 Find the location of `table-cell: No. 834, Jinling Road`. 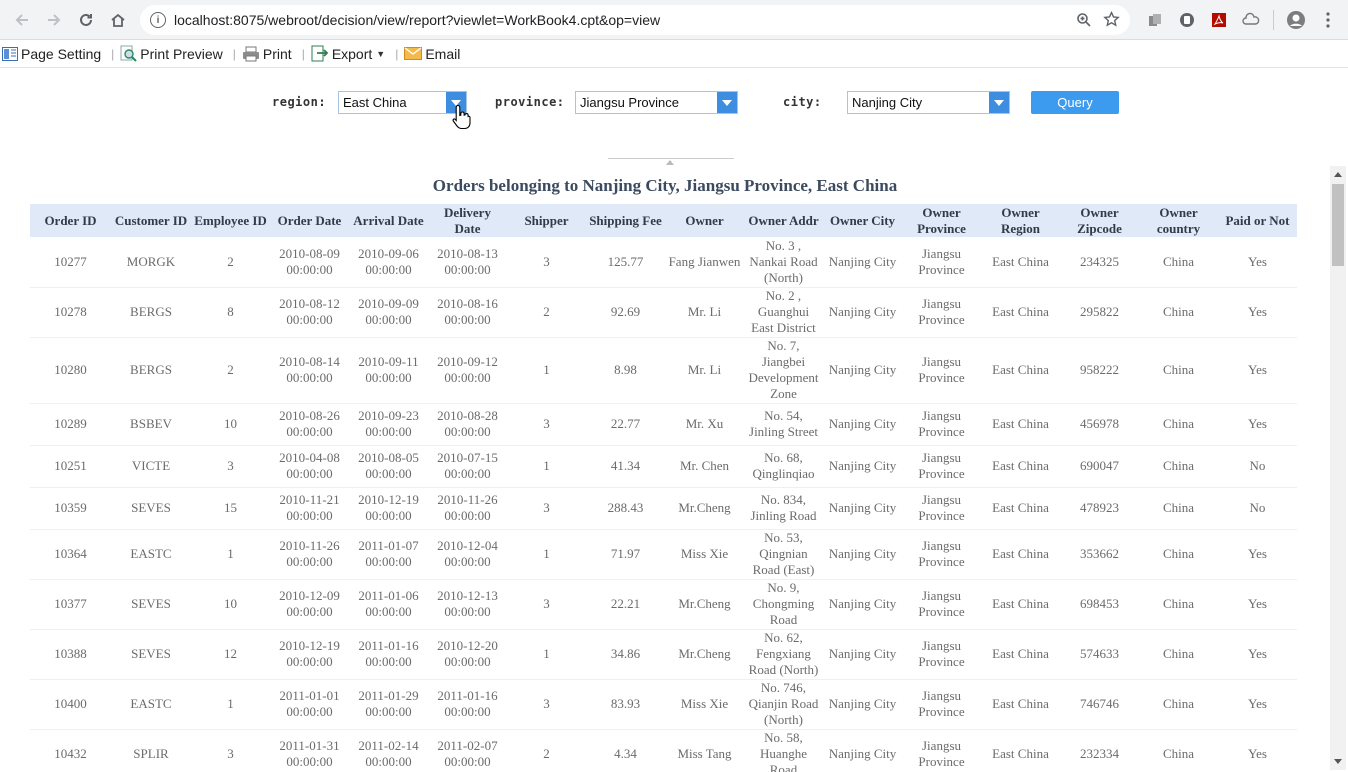

table-cell: No. 834, Jinling Road is located at coordinates (783, 508).